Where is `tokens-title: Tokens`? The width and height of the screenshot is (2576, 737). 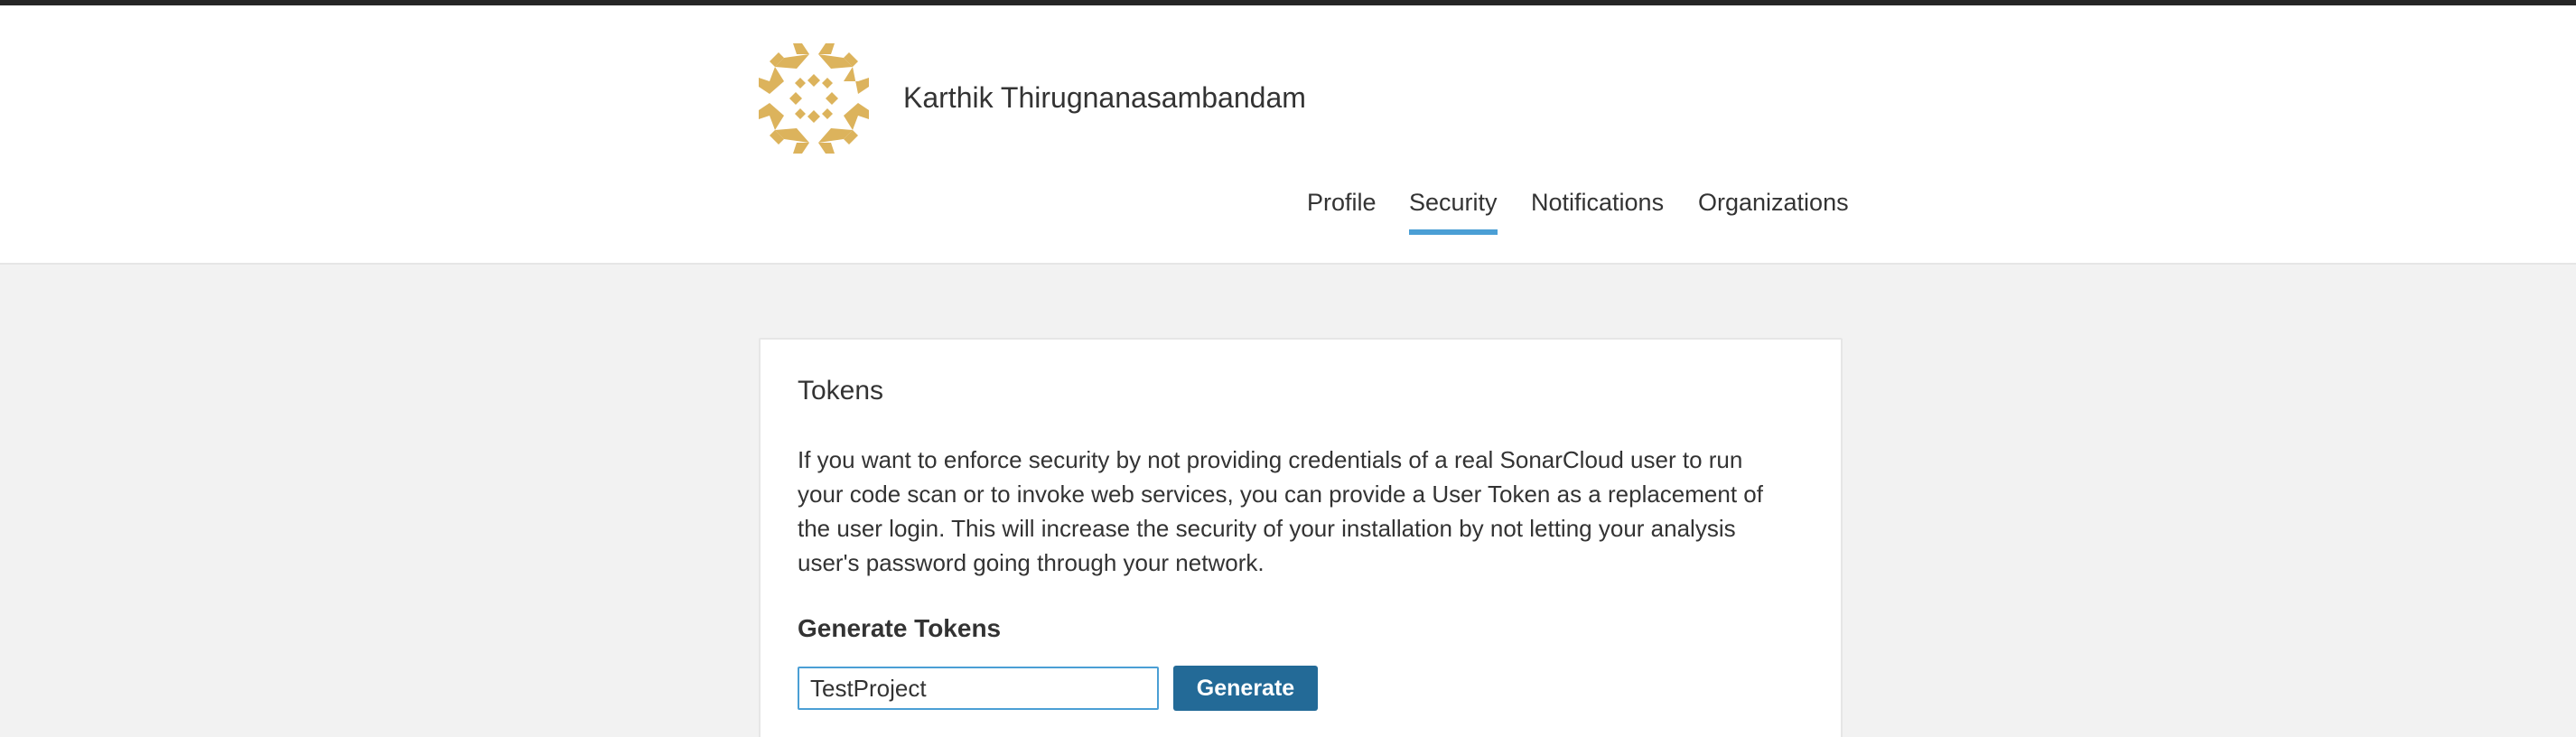 tokens-title: Tokens is located at coordinates (841, 391).